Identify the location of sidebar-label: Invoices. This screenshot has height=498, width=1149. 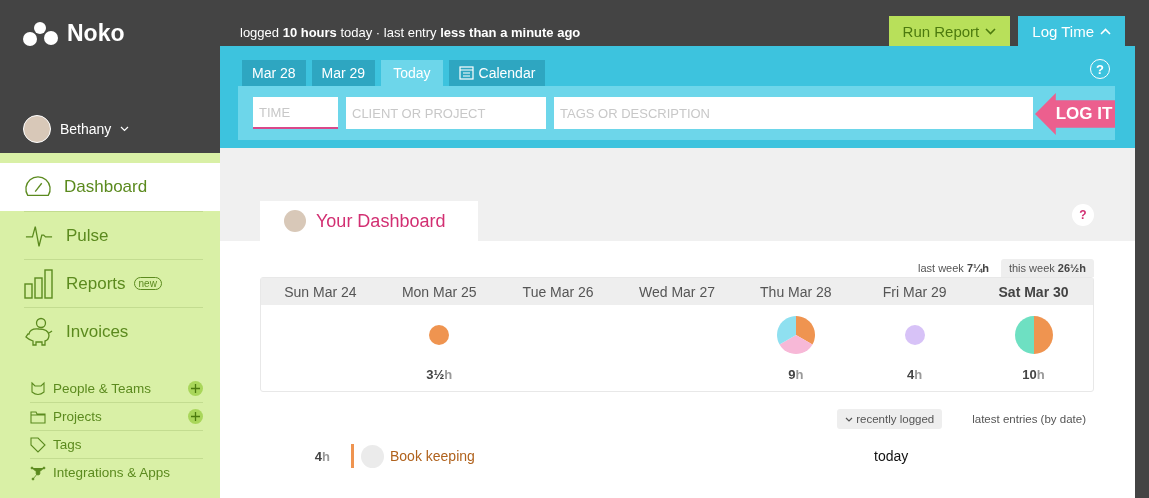
(97, 331).